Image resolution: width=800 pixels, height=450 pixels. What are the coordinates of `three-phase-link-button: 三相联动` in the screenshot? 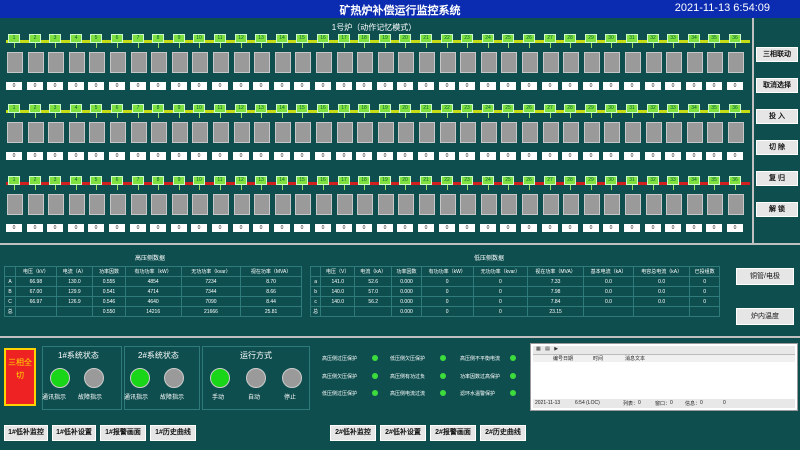 It's located at (777, 54).